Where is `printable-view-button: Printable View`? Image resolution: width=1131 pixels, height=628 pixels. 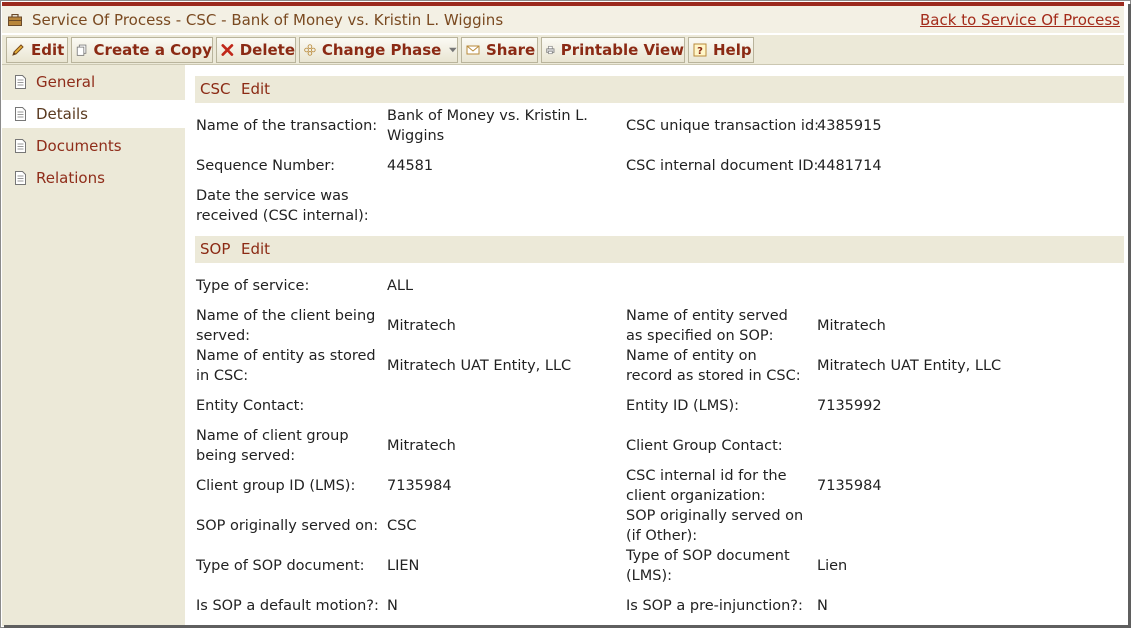 printable-view-button: Printable View is located at coordinates (613, 50).